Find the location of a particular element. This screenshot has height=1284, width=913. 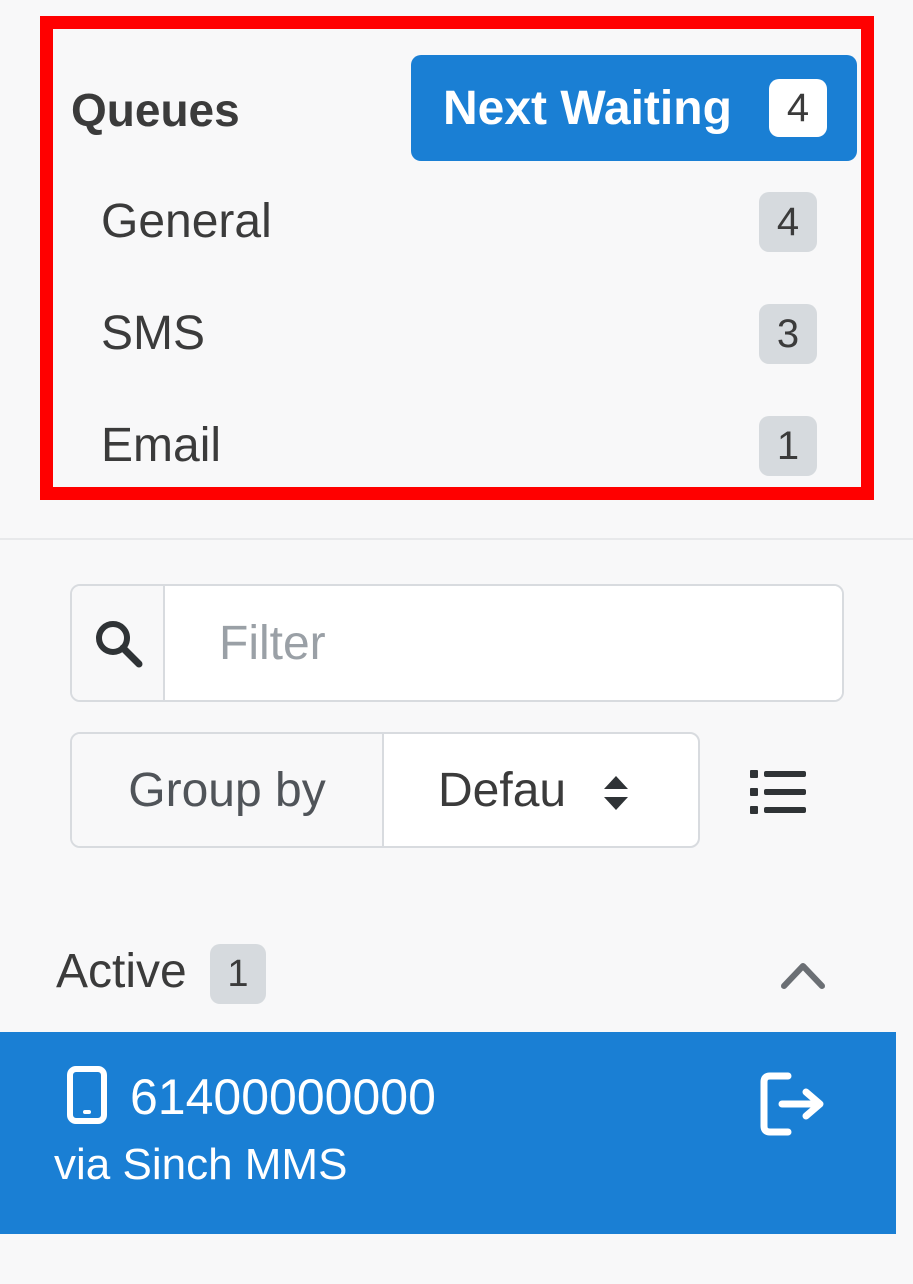

filter-search-addon is located at coordinates (118, 643).